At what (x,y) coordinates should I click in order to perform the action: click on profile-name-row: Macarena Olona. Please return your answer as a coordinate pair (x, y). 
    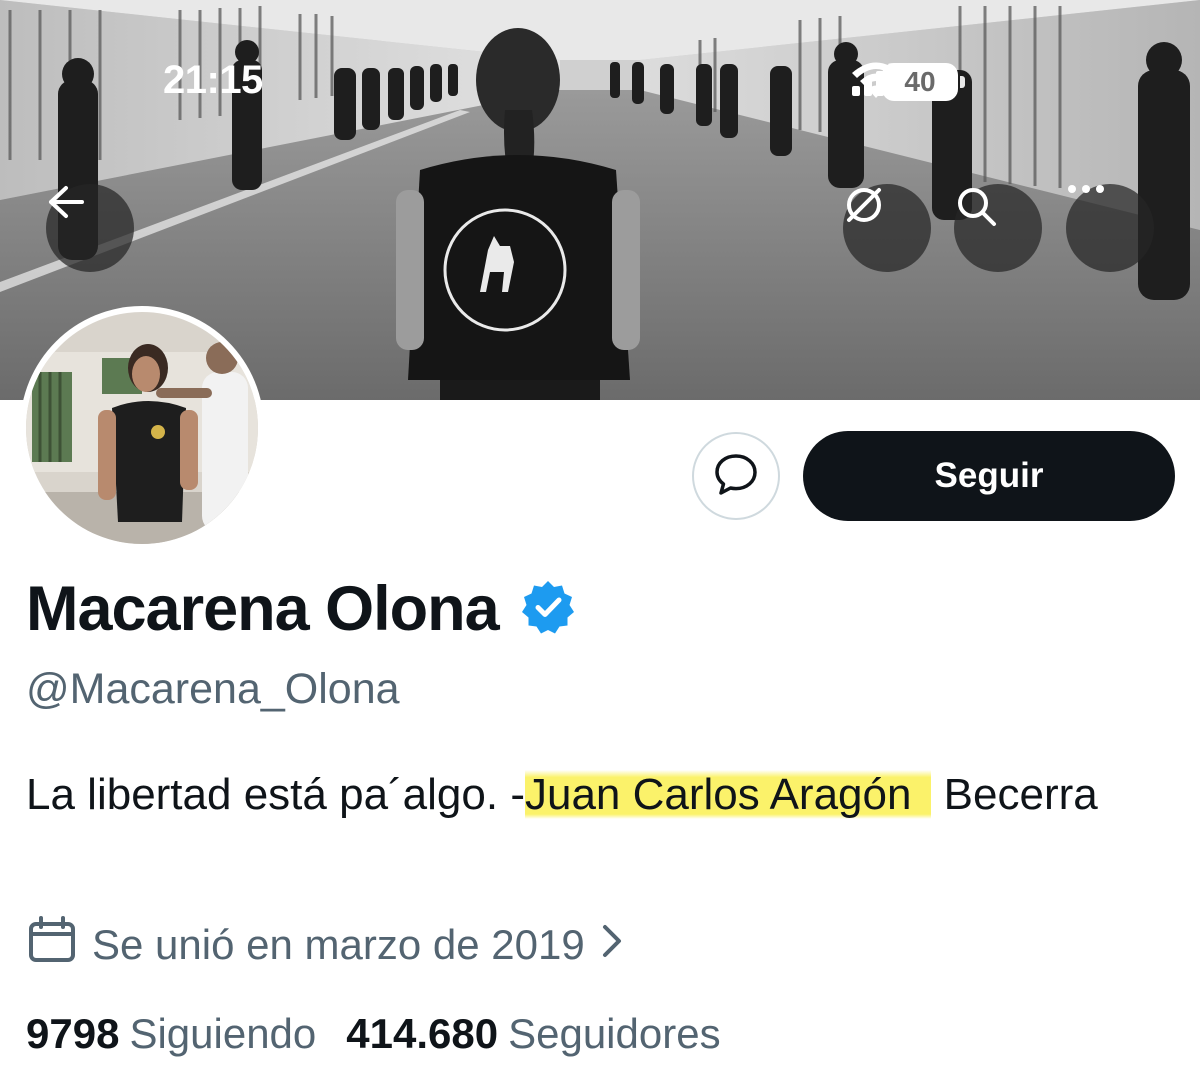
    Looking at the image, I should click on (301, 609).